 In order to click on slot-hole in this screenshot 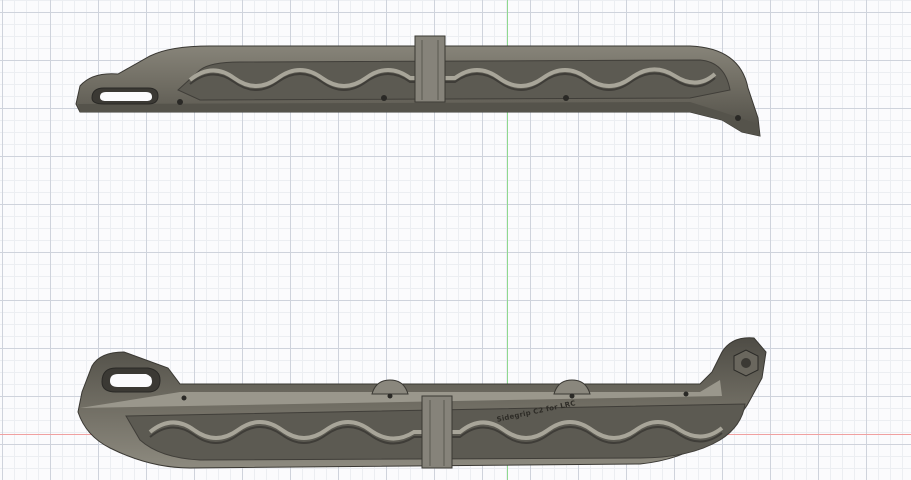, I will do `click(131, 380)`.